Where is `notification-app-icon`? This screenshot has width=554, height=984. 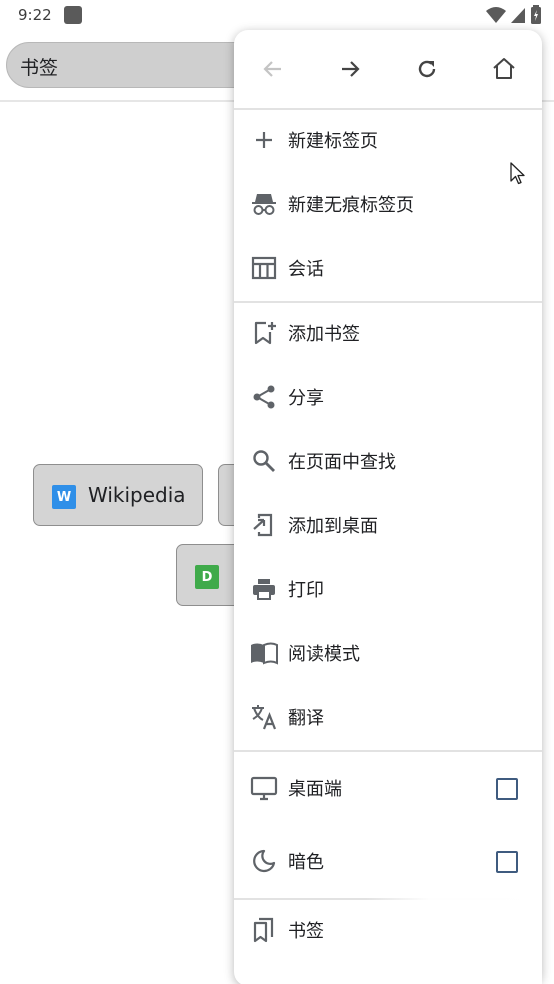
notification-app-icon is located at coordinates (73, 15).